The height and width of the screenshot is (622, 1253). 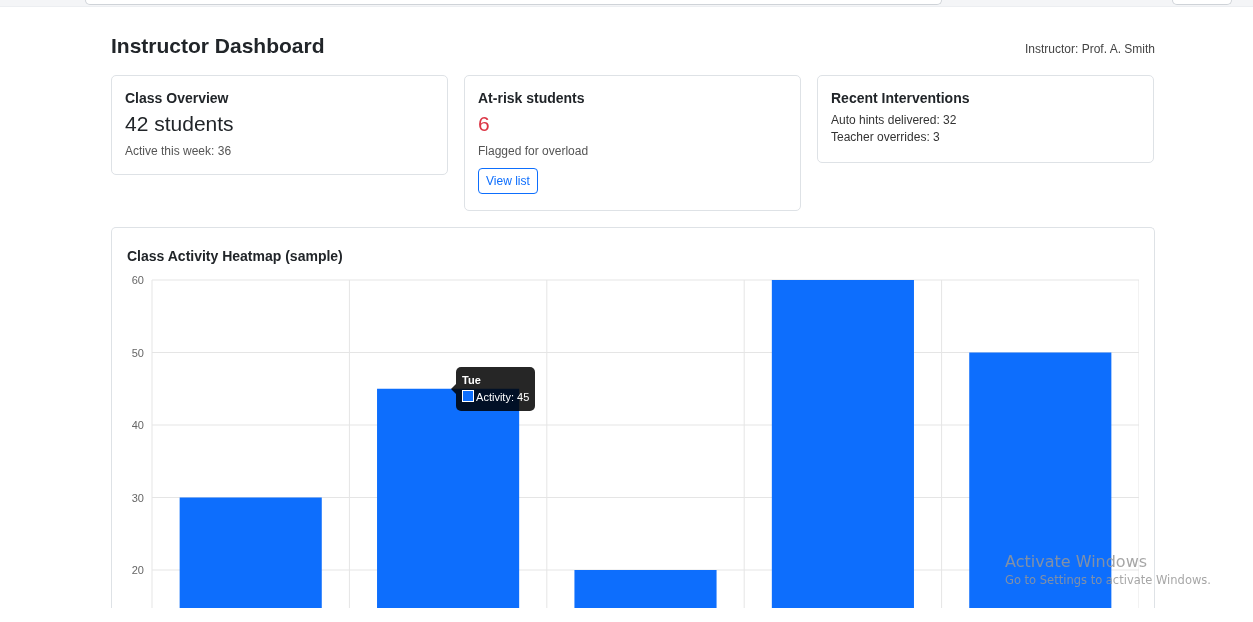 What do you see at coordinates (137, 425) in the screenshot?
I see `axis-tick-label: 40` at bounding box center [137, 425].